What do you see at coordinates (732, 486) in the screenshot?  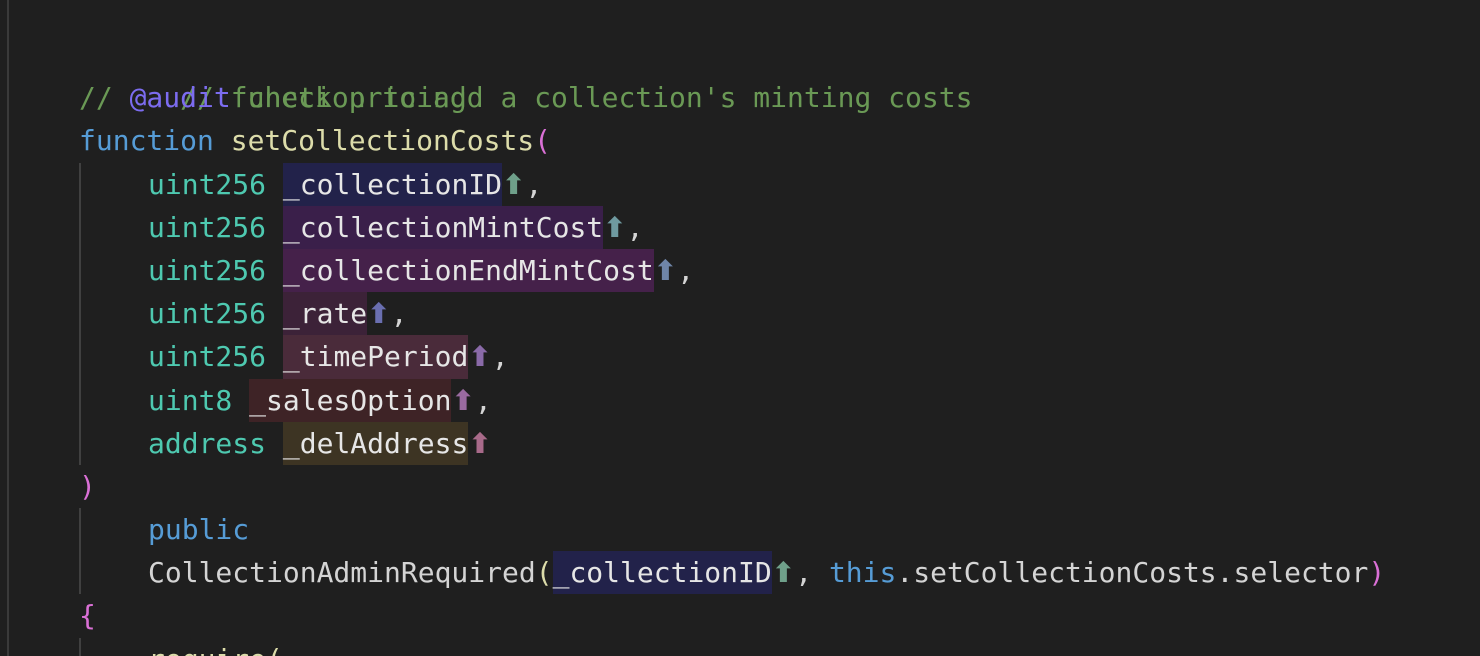 I see `code-line-close-paren: )` at bounding box center [732, 486].